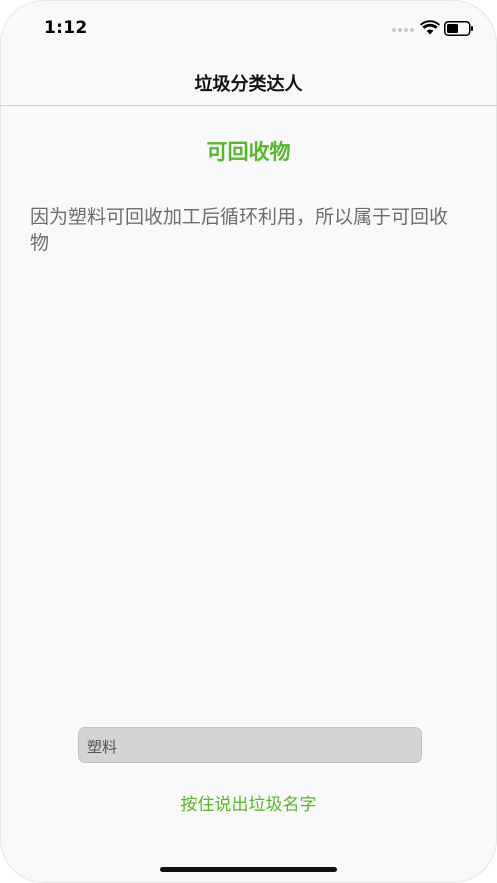 The height and width of the screenshot is (883, 497). I want to click on category-reason-text: 因为塑料可回收加工后循环利用，所以属于可回收物, so click(239, 230).